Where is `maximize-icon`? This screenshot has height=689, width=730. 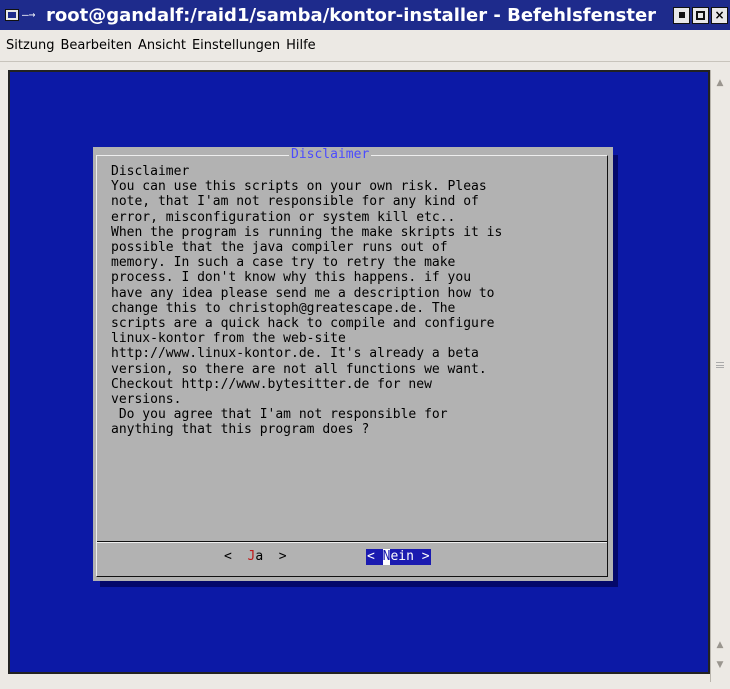 maximize-icon is located at coordinates (700, 15).